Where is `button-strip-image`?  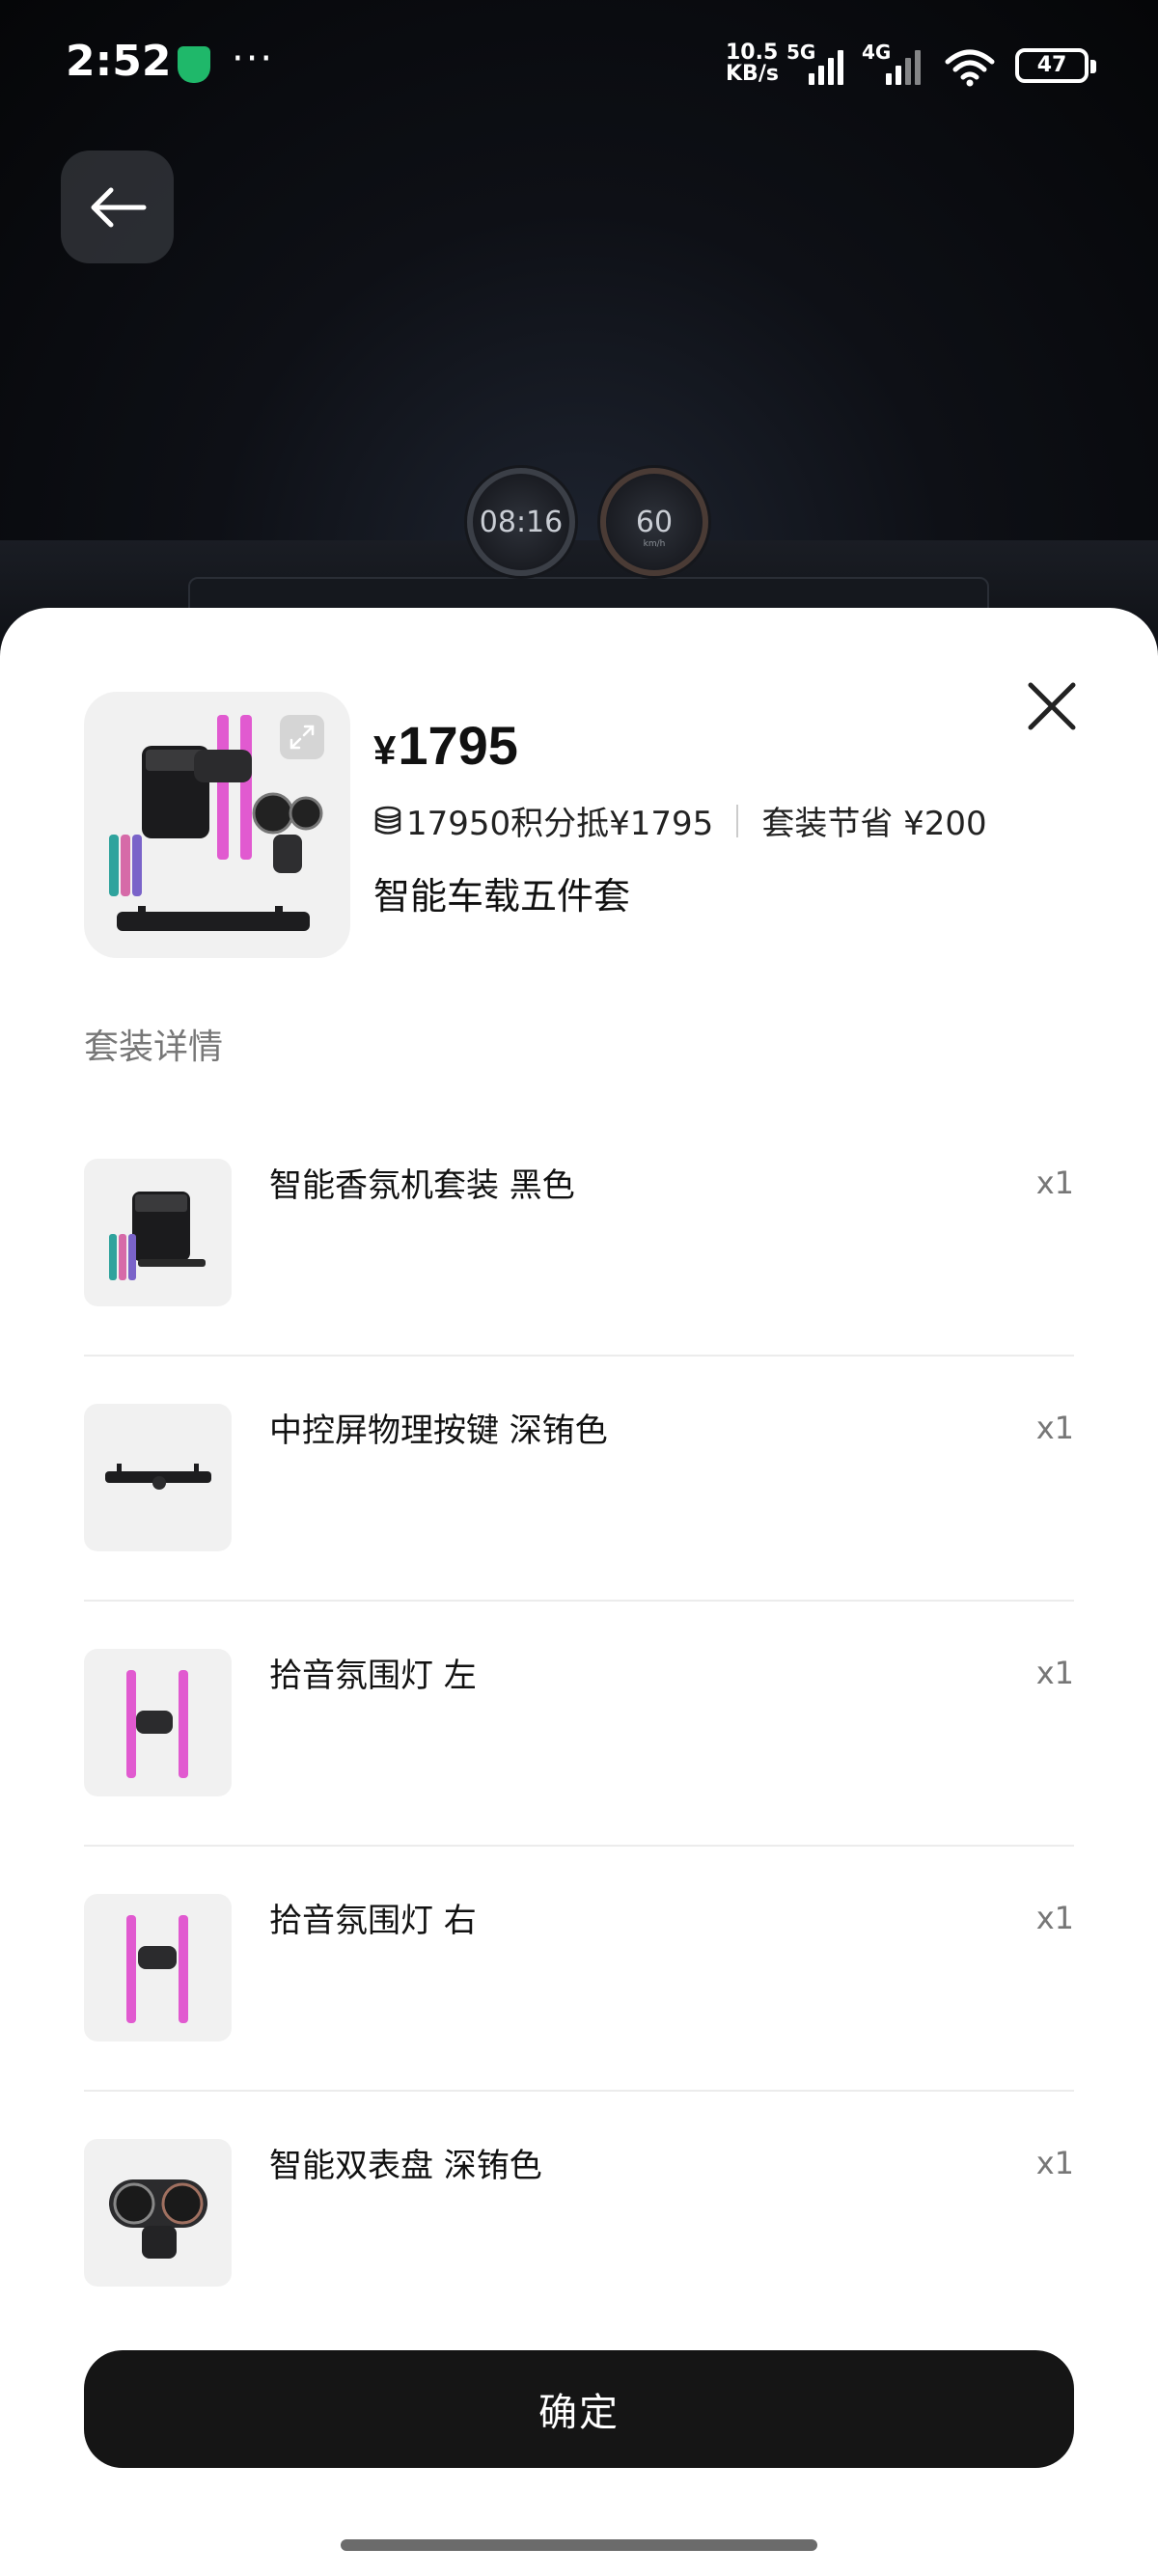 button-strip-image is located at coordinates (158, 1477).